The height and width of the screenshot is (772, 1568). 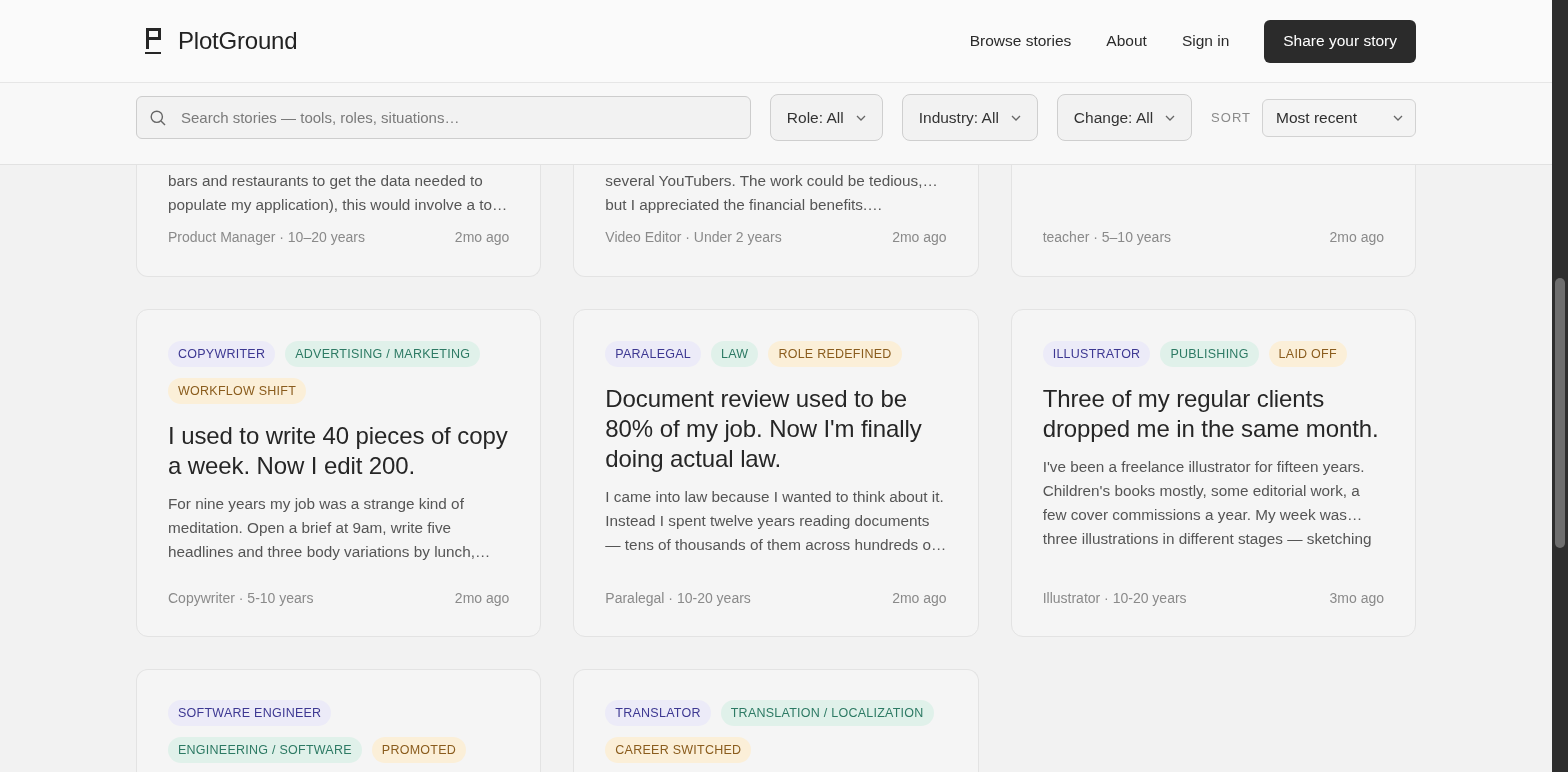 What do you see at coordinates (1207, 503) in the screenshot?
I see `story-excerpt: I've been a freelance illustrator for fifteen years. Children's books mostly, some editorial work, a few cover commissions a year. My week was… three illustrations in different stages — sketching` at bounding box center [1207, 503].